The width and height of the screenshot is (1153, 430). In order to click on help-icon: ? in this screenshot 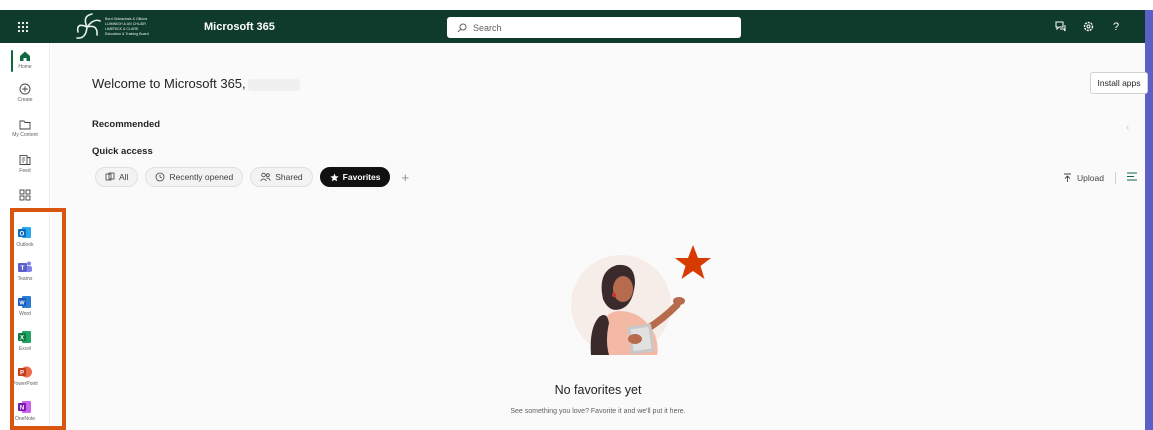, I will do `click(1116, 27)`.